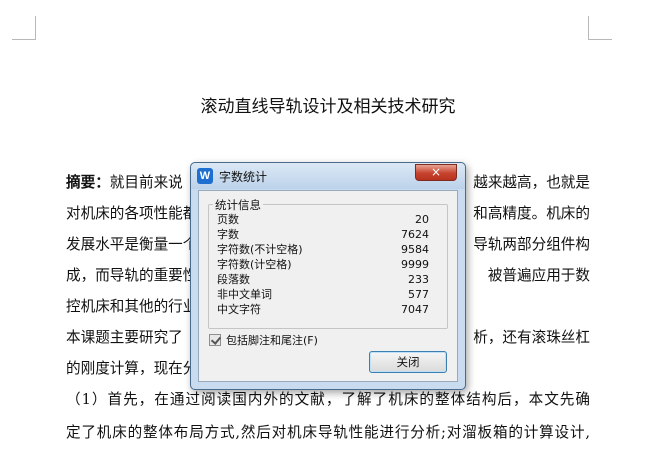 Image resolution: width=656 pixels, height=457 pixels. What do you see at coordinates (254, 264) in the screenshot?
I see `stat-label: 字符数(计空格)` at bounding box center [254, 264].